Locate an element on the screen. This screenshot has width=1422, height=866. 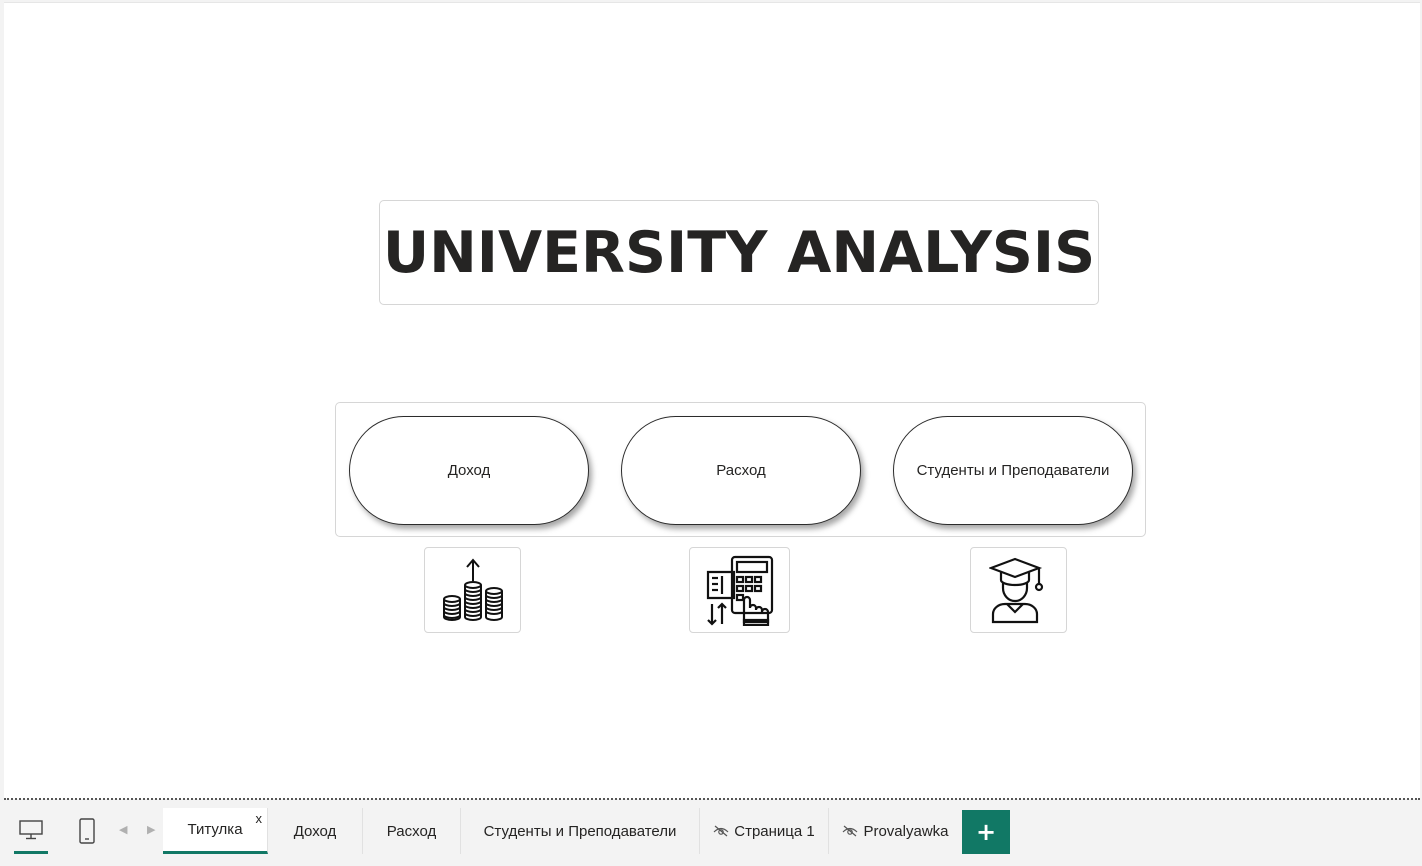
scroll-right-arrow-icon: ▶ is located at coordinates (151, 829).